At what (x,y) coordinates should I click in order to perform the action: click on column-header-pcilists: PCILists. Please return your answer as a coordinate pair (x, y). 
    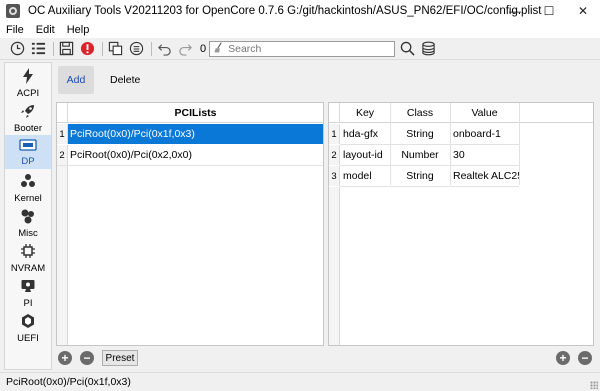
    Looking at the image, I should click on (195, 113).